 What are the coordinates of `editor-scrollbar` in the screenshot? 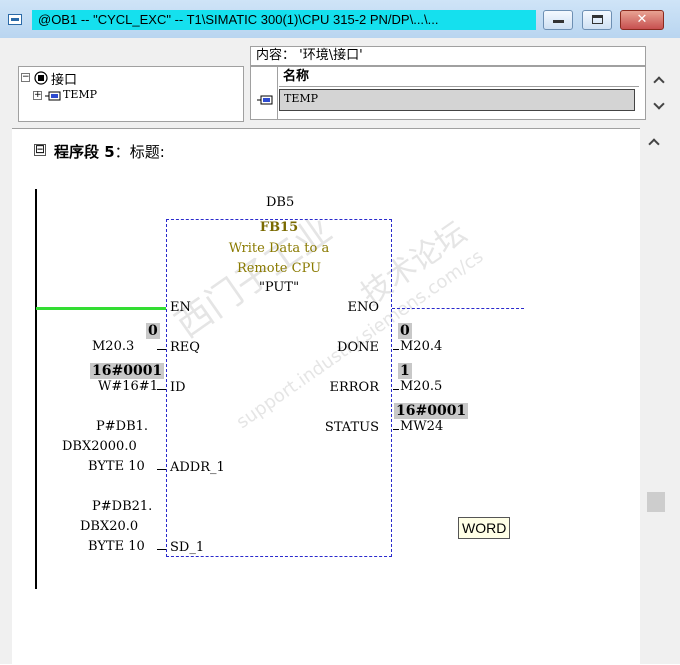 It's located at (654, 396).